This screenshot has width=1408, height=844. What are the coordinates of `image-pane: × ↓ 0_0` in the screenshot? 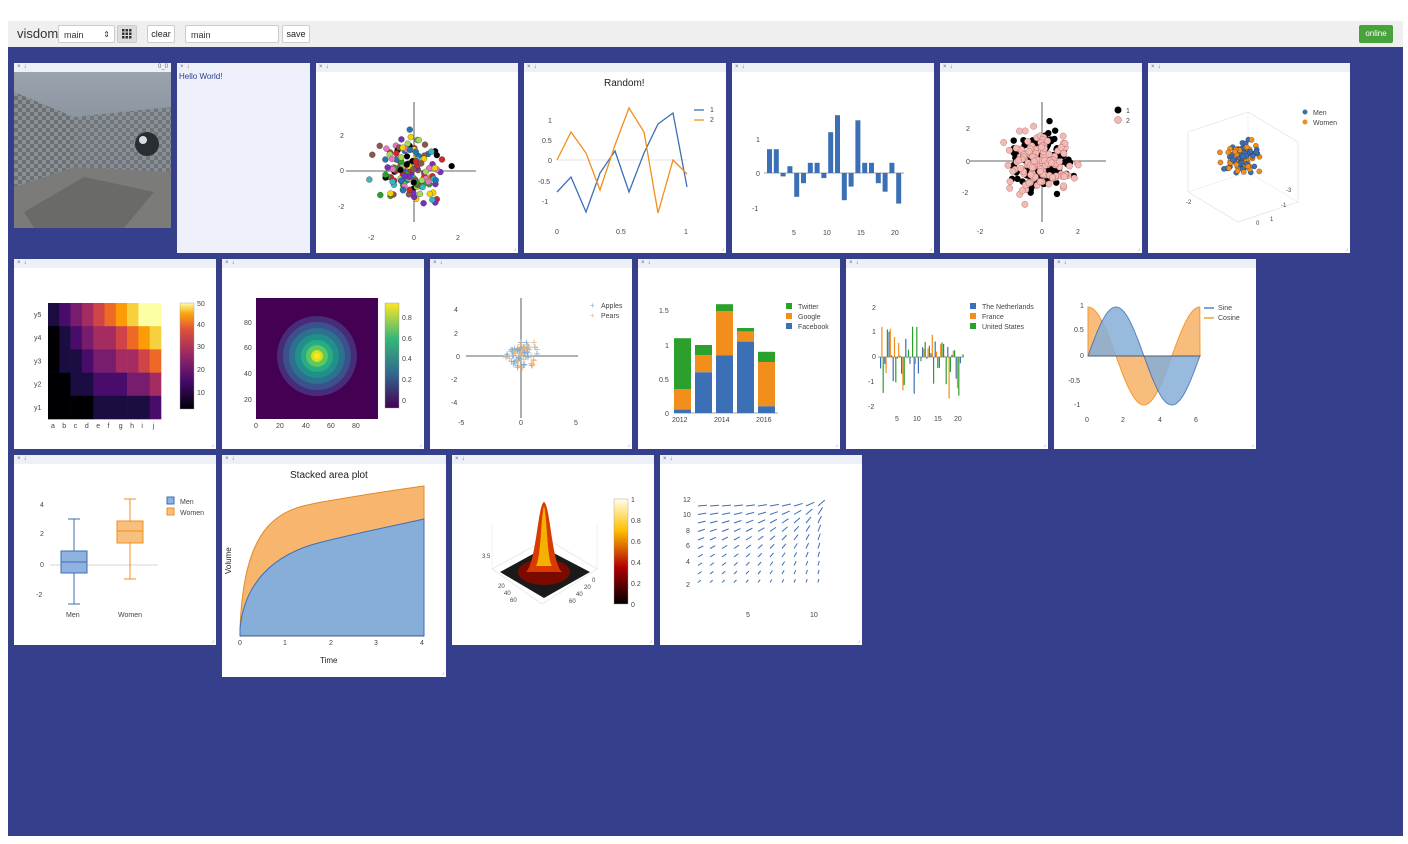 It's located at (92, 145).